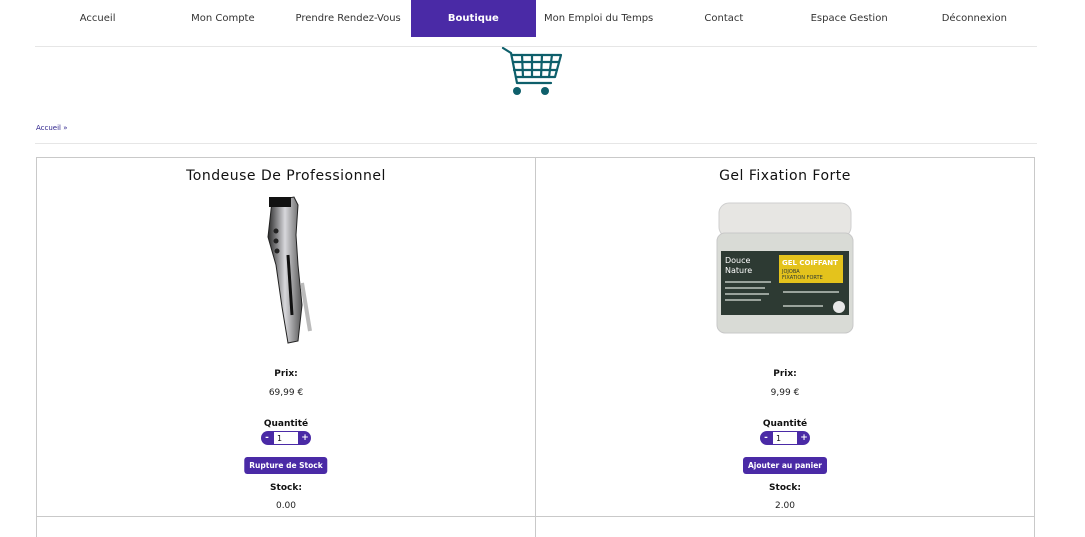 The height and width of the screenshot is (537, 1085). Describe the element at coordinates (810, 263) in the screenshot. I see `jar-title-text: GEL COIFFANT` at that location.